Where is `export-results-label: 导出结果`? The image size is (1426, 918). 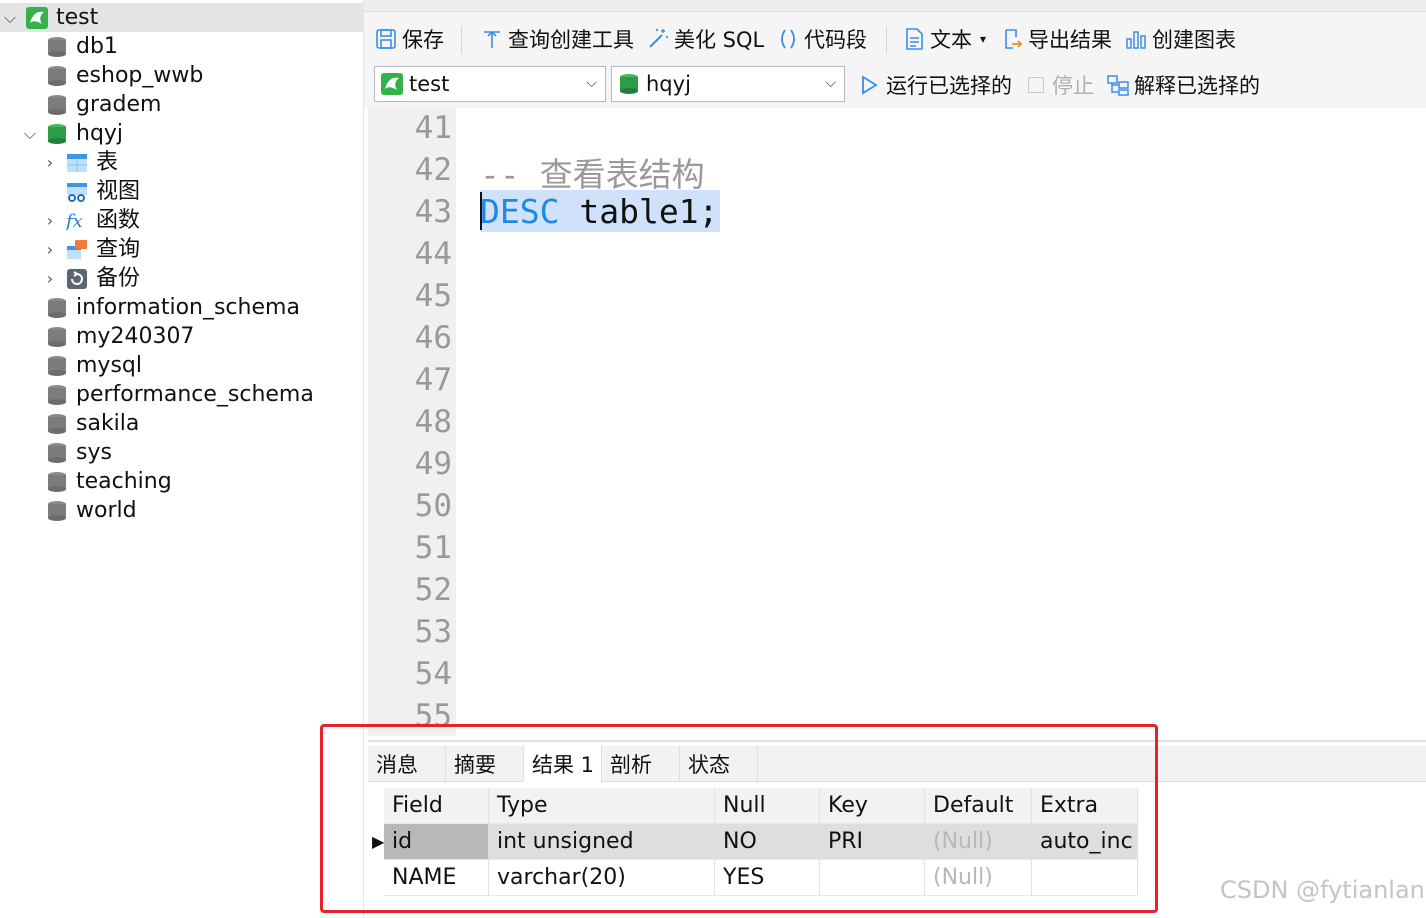 export-results-label: 导出结果 is located at coordinates (1070, 40).